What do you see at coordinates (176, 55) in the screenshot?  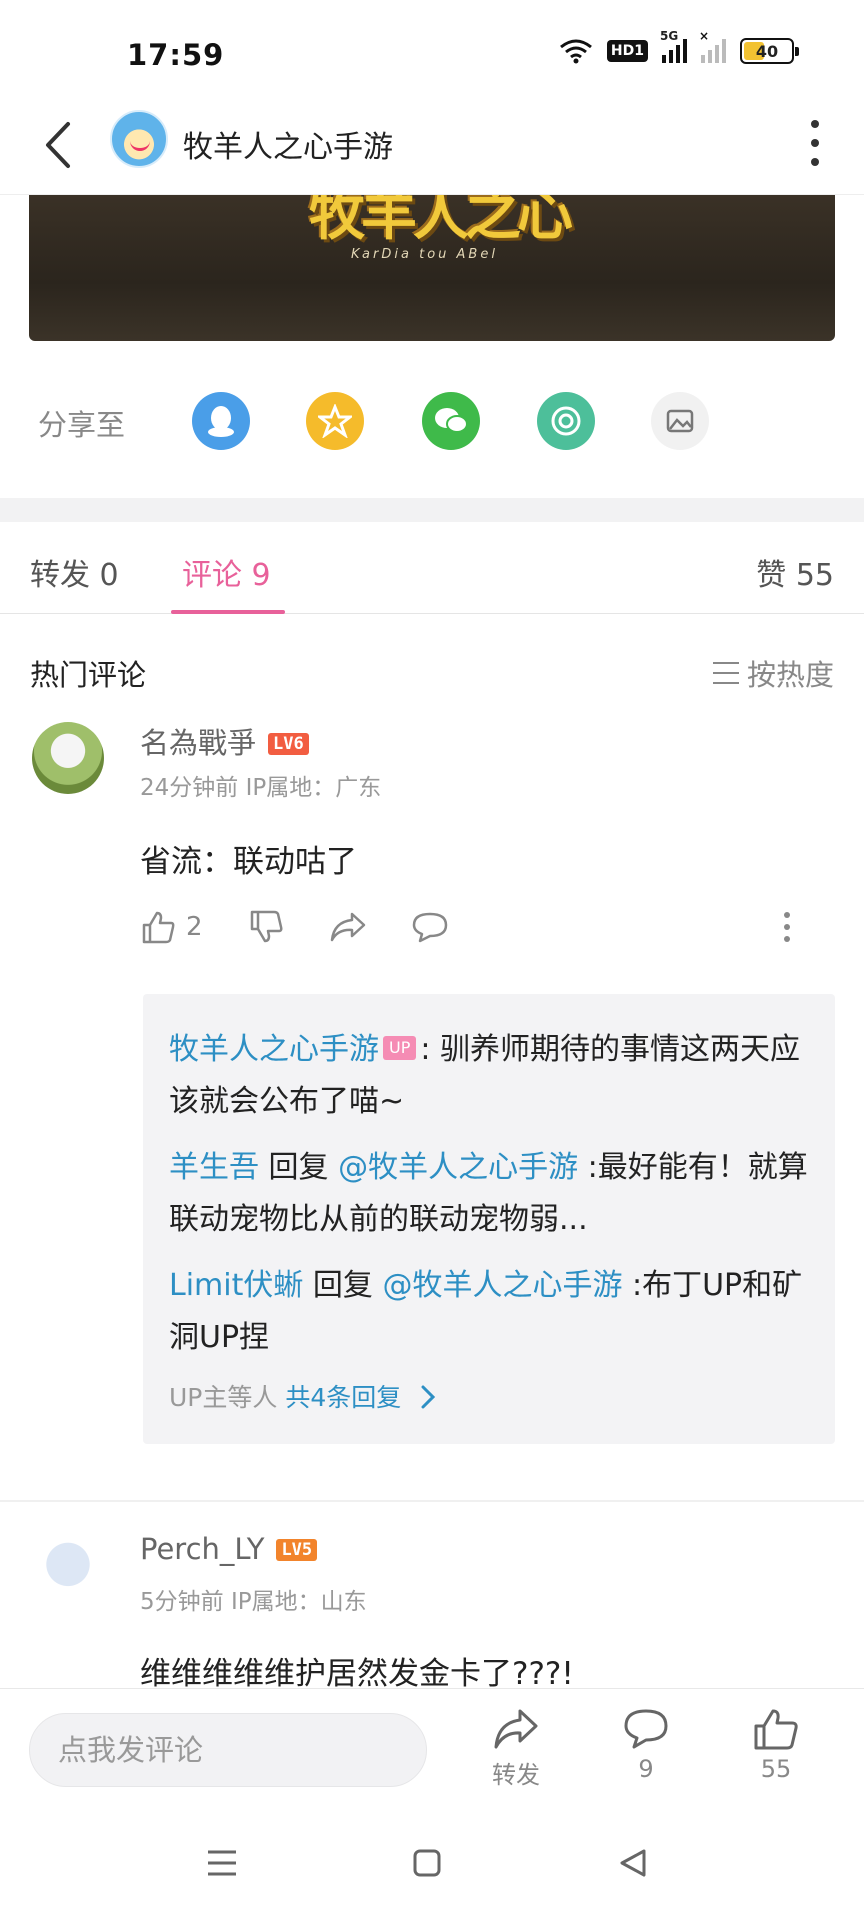 I see `status-time: 17:59` at bounding box center [176, 55].